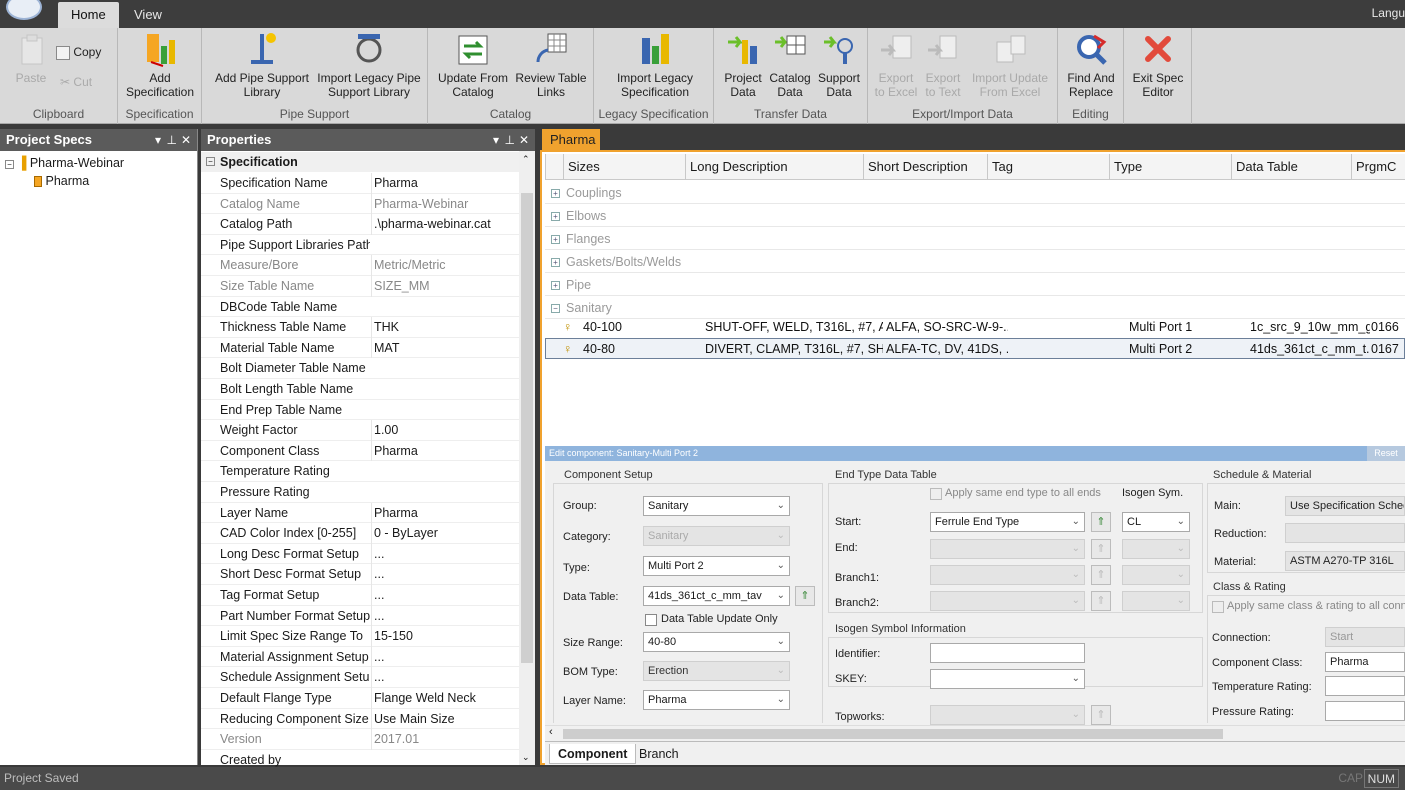 Image resolution: width=1405 pixels, height=790 pixels. Describe the element at coordinates (369, 65) in the screenshot. I see `import-legacy-pipe-support-button: Import Legacy Pipe Support Library` at that location.